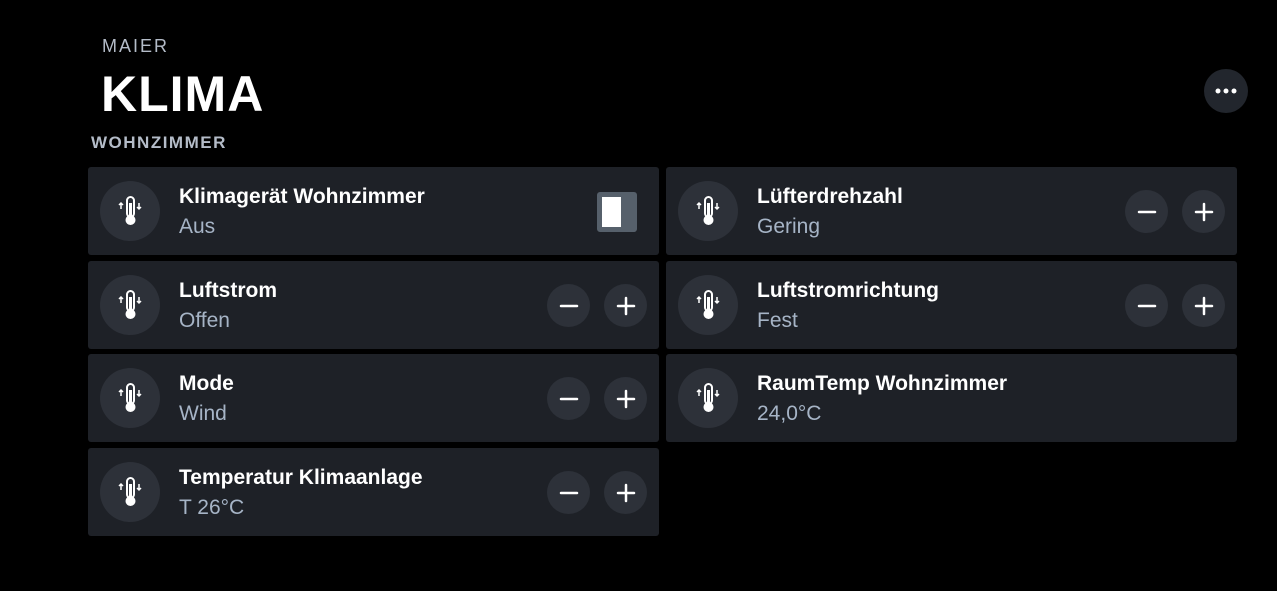 The width and height of the screenshot is (1277, 591). I want to click on page-title: KLIMA, so click(183, 94).